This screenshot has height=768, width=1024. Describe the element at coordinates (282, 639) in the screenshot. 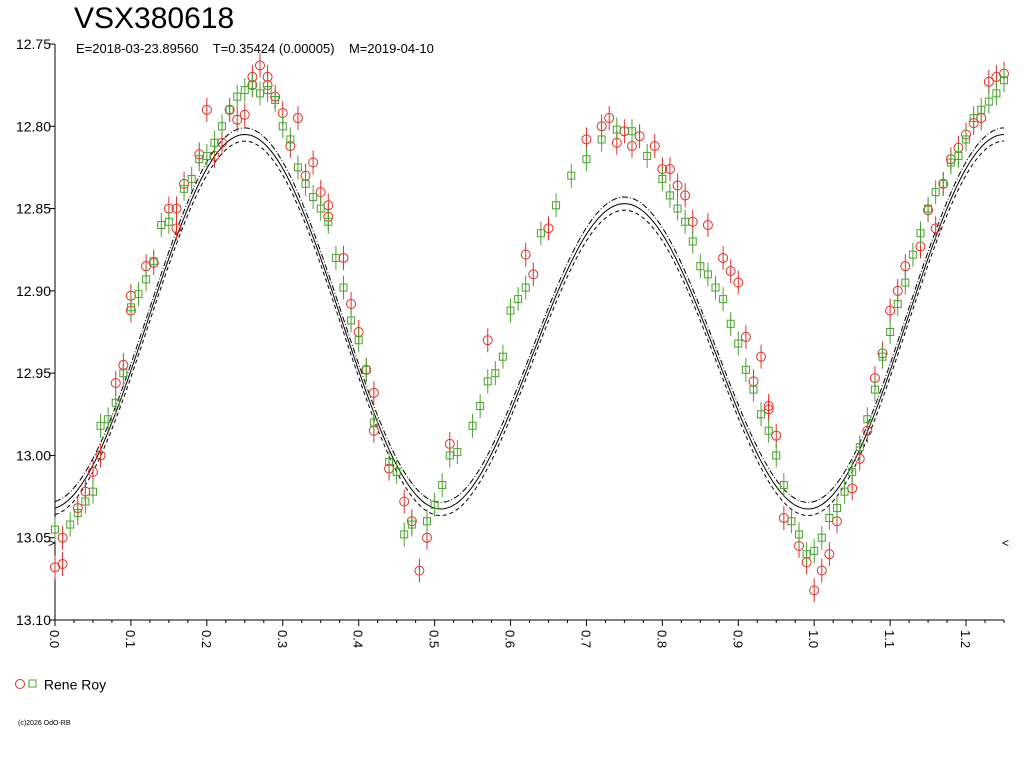

I see `x-tick-label: 0.3` at that location.